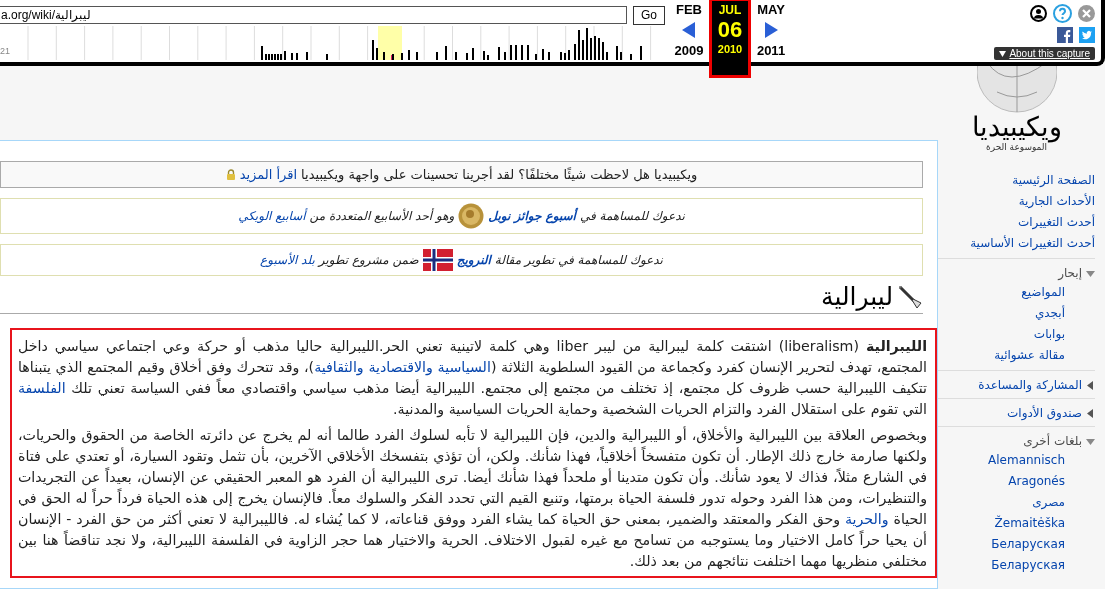 The width and height of the screenshot is (1105, 589). What do you see at coordinates (771, 30) in the screenshot?
I see `next-arrow-icon` at bounding box center [771, 30].